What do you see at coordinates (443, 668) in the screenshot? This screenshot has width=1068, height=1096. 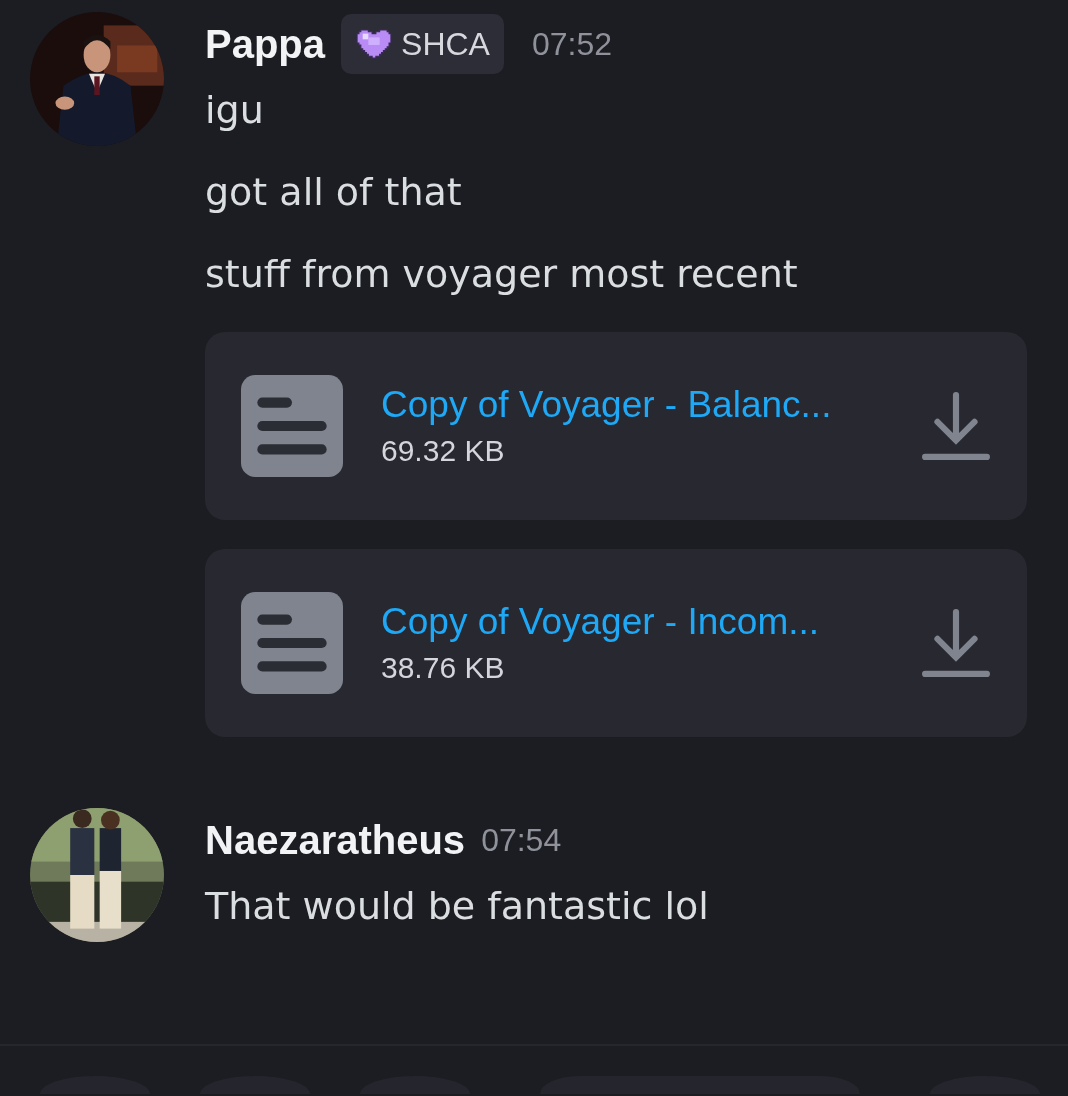 I see `file-size: 38.76 KB` at bounding box center [443, 668].